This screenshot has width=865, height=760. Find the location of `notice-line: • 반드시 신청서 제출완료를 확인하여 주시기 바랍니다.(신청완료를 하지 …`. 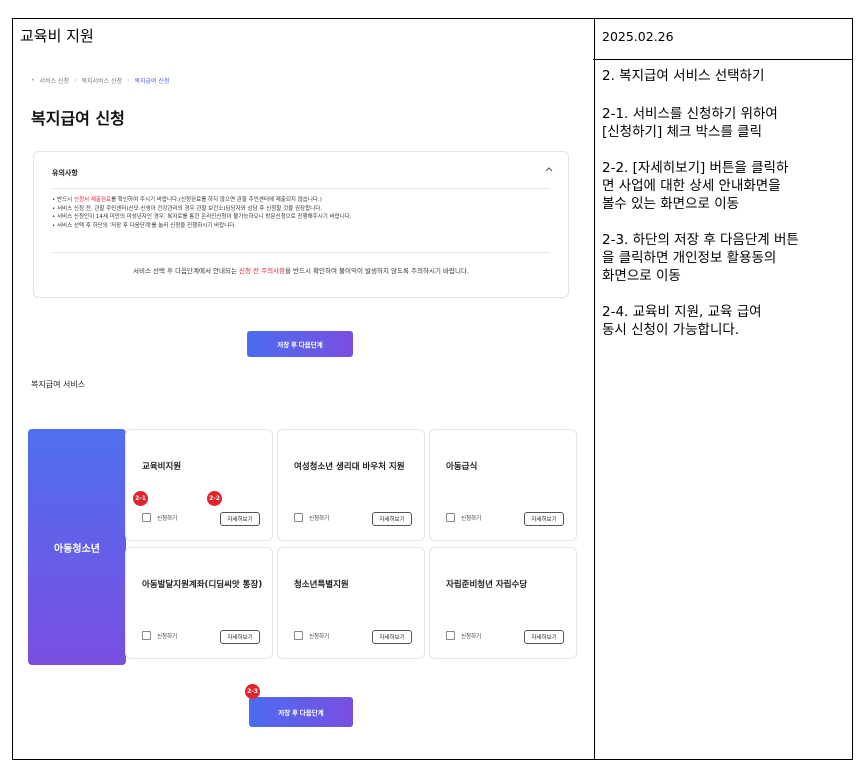

notice-line: • 반드시 신청서 제출완료를 확인하여 주시기 바랍니다.(신청완료를 하지 … is located at coordinates (187, 200).